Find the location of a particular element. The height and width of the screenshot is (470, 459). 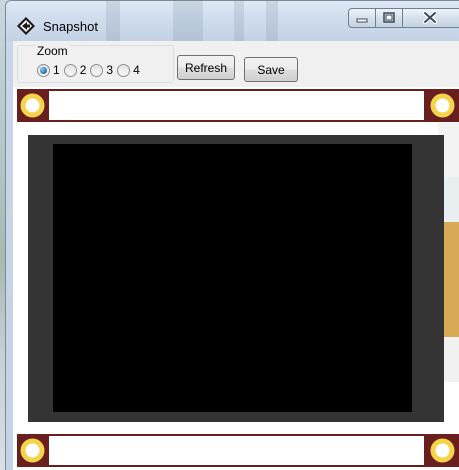

zoom-option-3: 3 is located at coordinates (101, 70).